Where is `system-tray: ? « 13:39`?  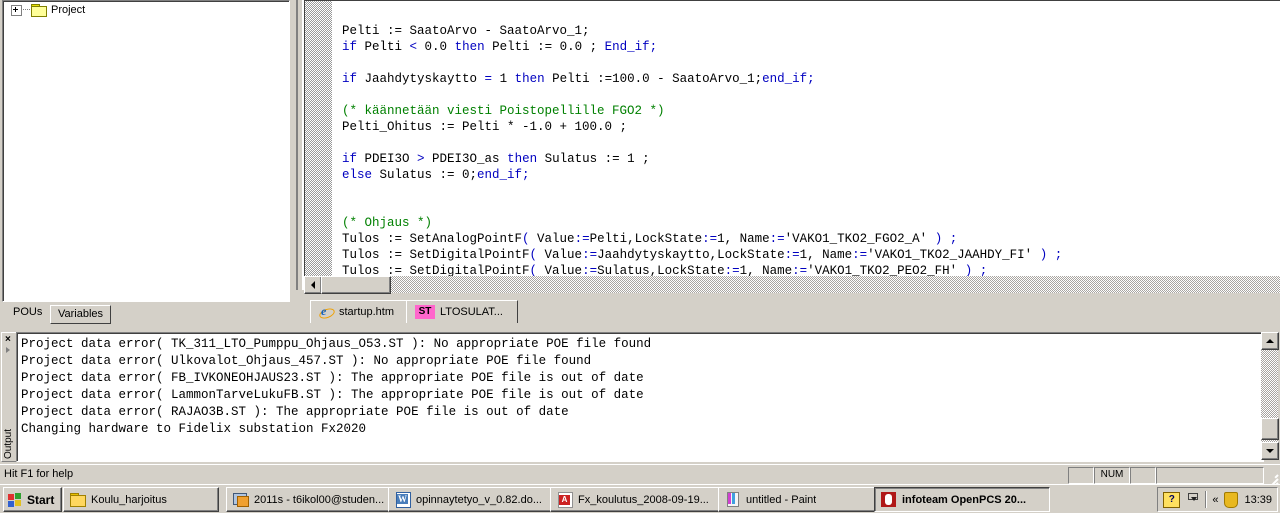 system-tray: ? « 13:39 is located at coordinates (1217, 499).